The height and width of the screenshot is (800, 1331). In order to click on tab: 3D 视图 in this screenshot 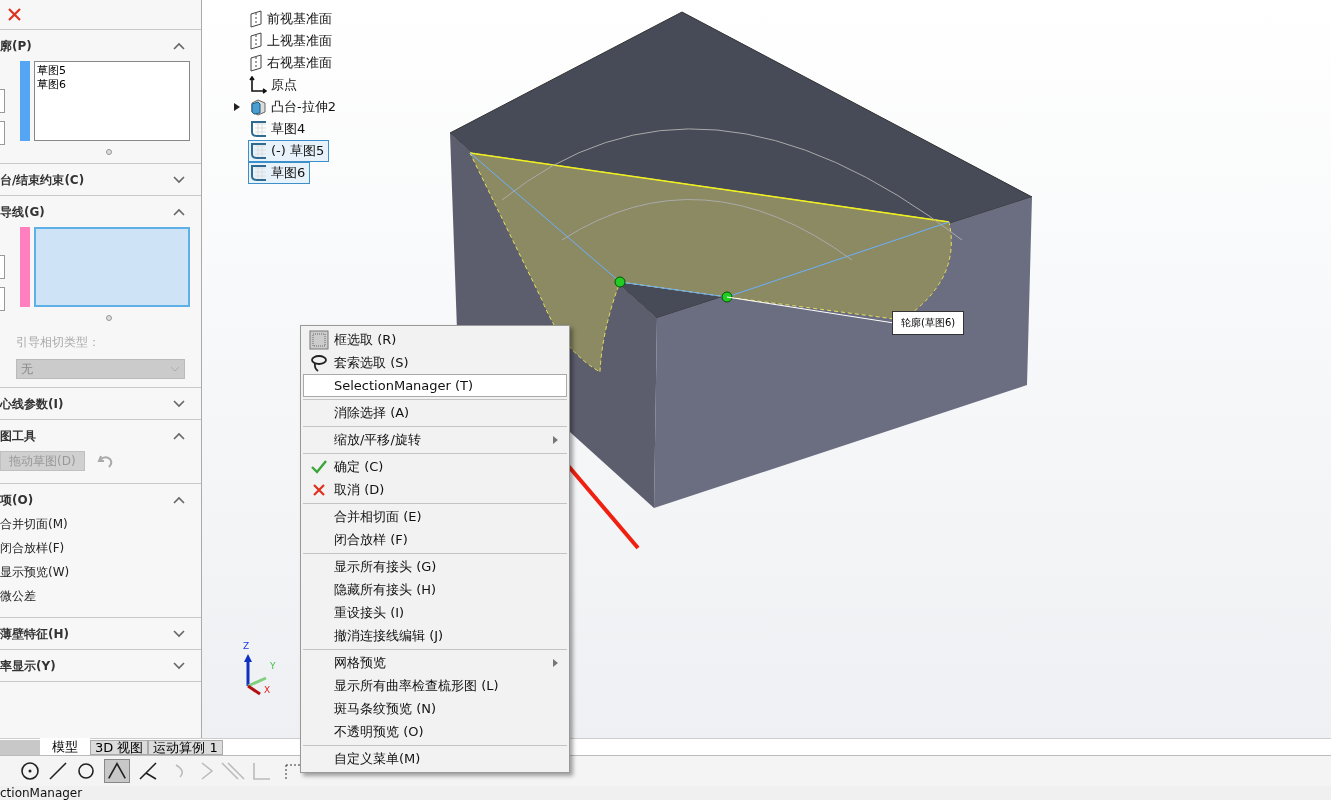, I will do `click(119, 747)`.